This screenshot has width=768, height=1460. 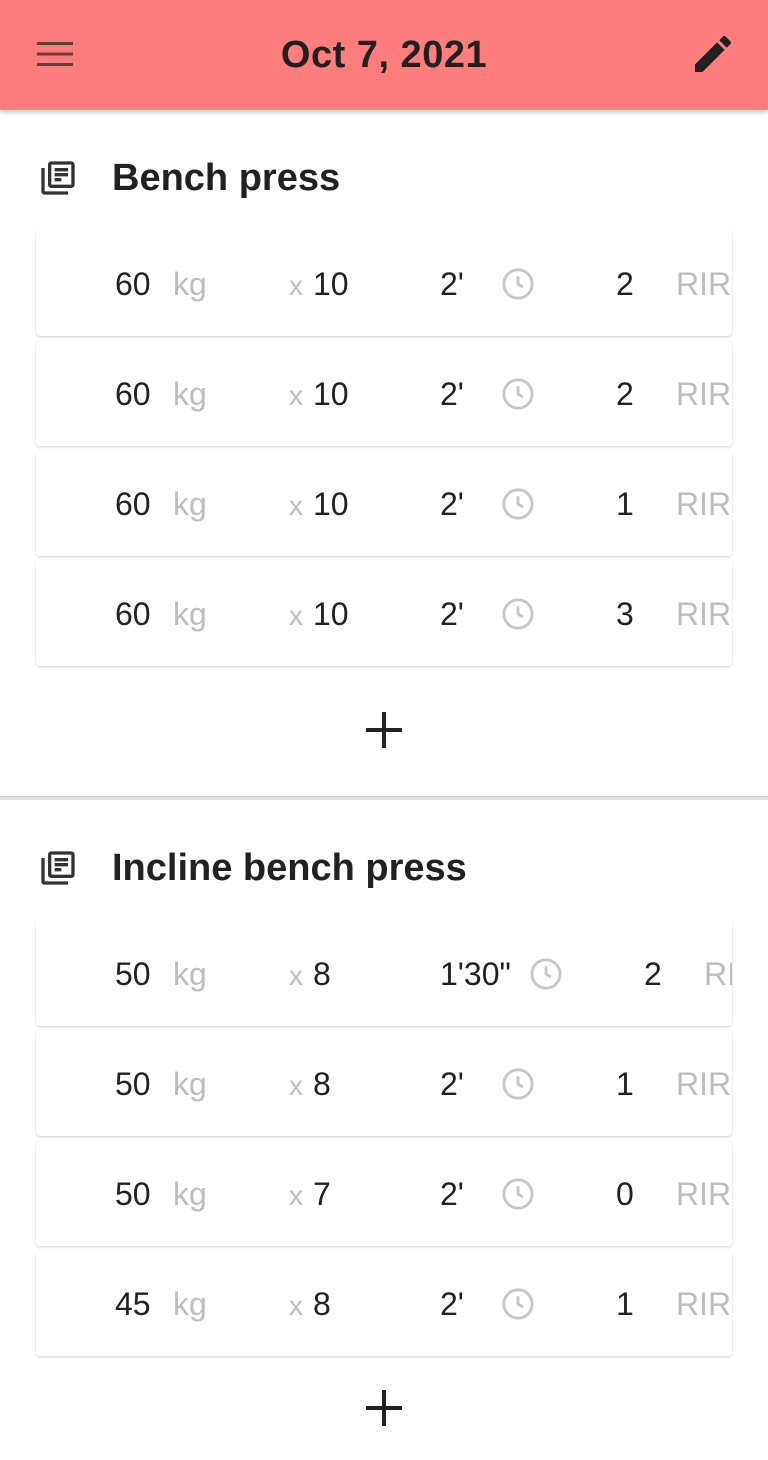 I want to click on set-row: 50 kg x 8 1'30" 2 RIR, so click(x=384, y=973).